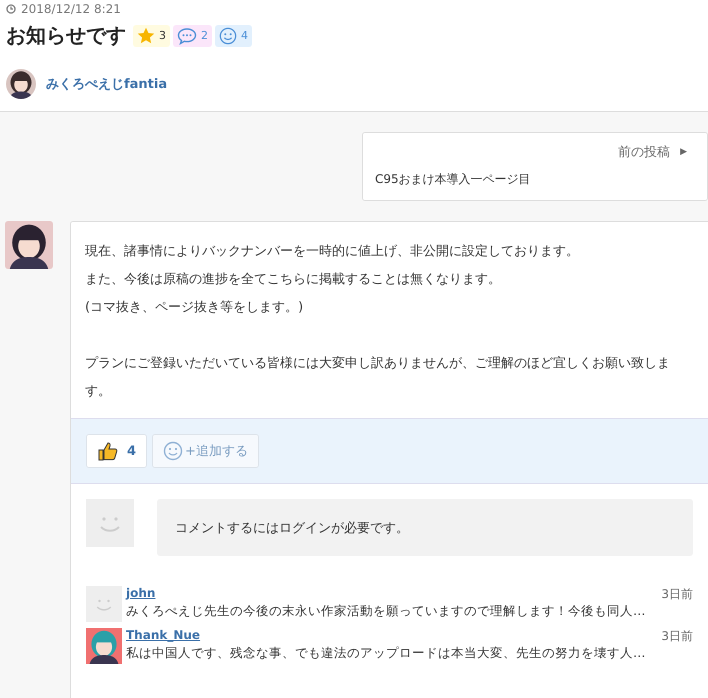 The height and width of the screenshot is (698, 708). What do you see at coordinates (108, 451) in the screenshot?
I see `thumbs-up-icon` at bounding box center [108, 451].